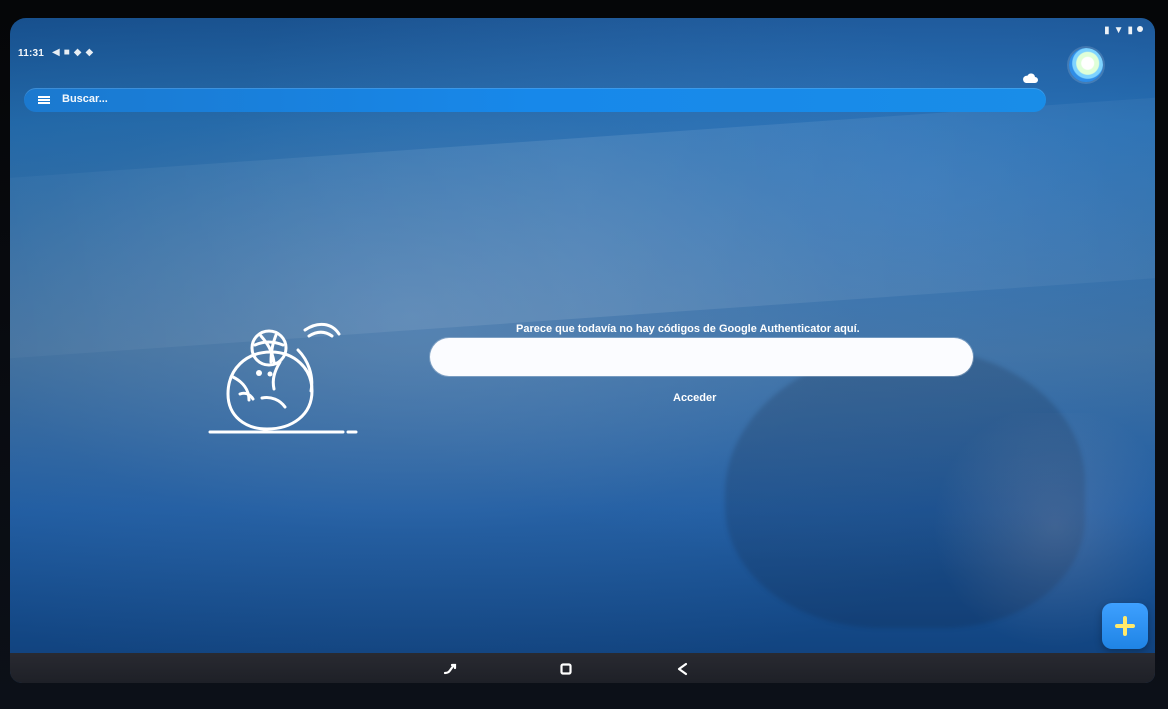 The width and height of the screenshot is (1168, 709). Describe the element at coordinates (1130, 30) in the screenshot. I see `battery-icon: ▮` at that location.